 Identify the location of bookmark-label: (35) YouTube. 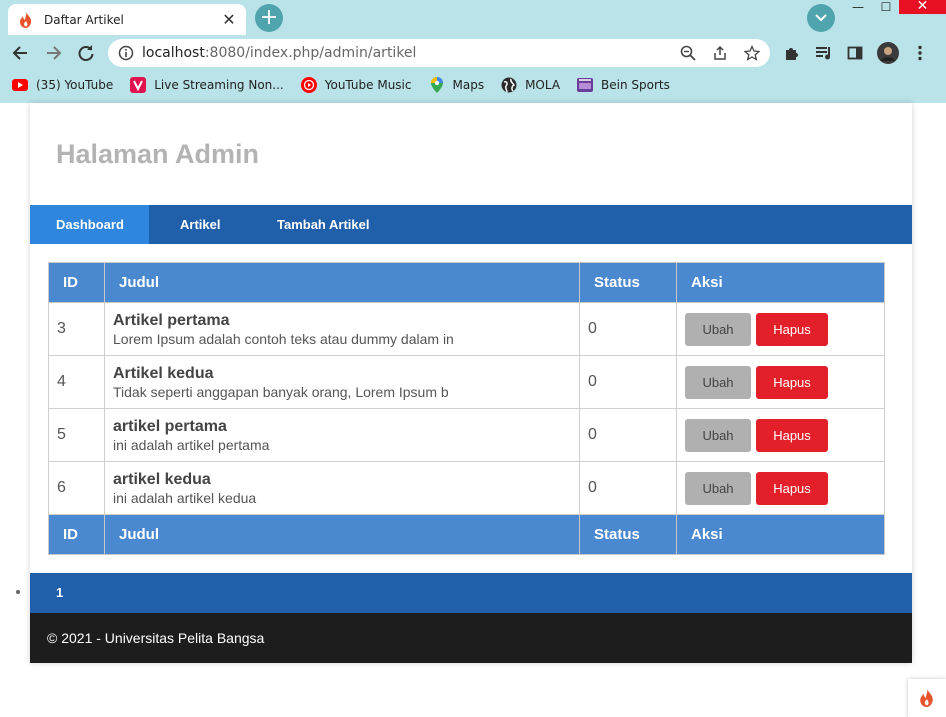
(75, 85).